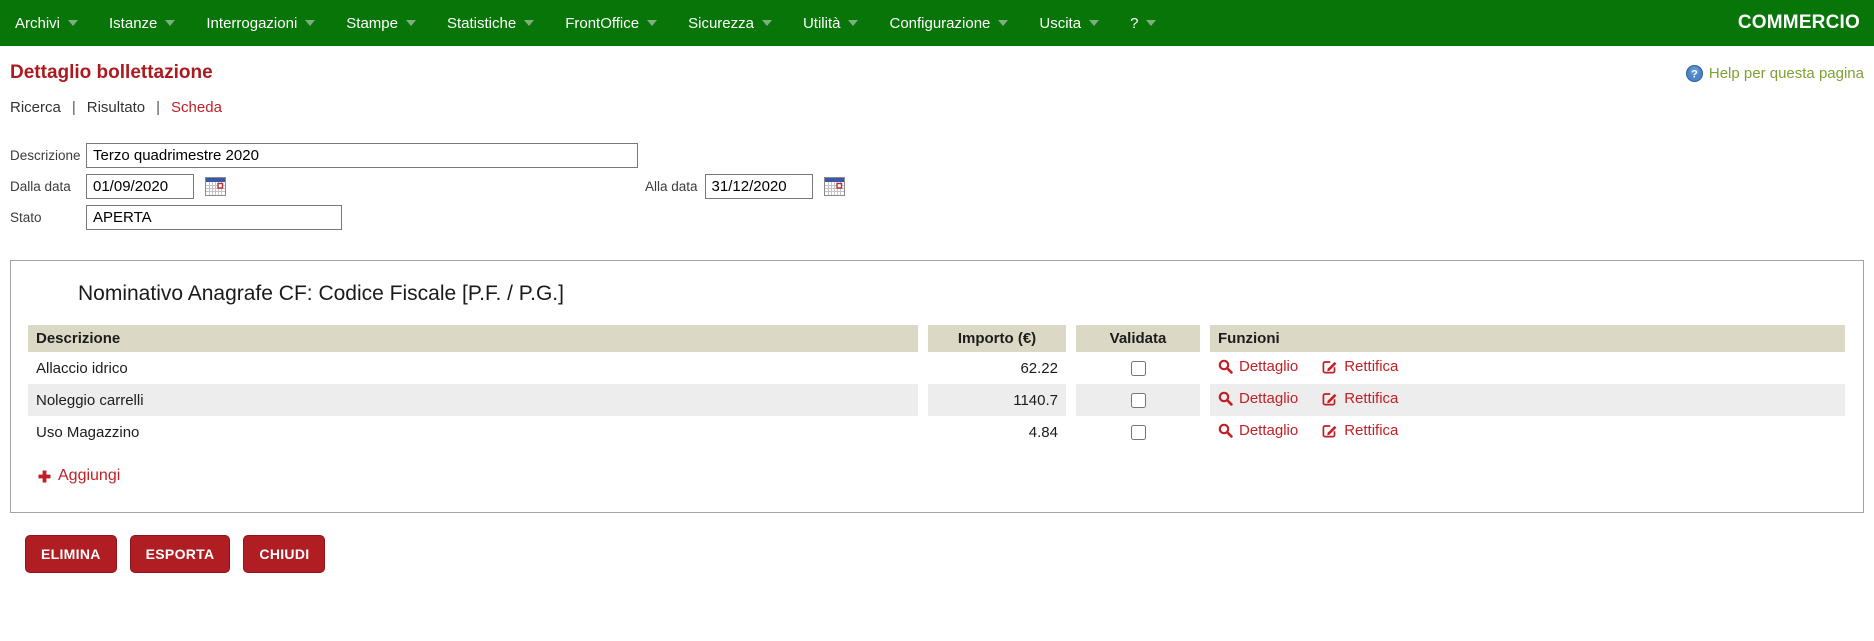  I want to click on bottom-actions: ELIMINA ESPORTA CHIUDI, so click(944, 553).